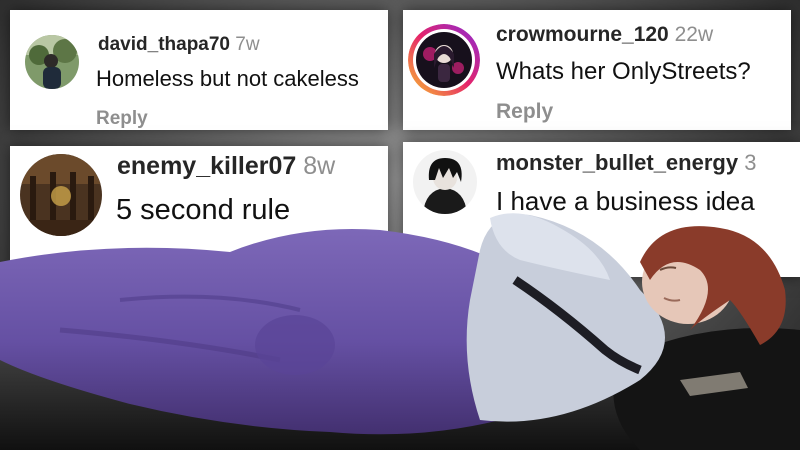 This screenshot has width=800, height=450. I want to click on comment-card-3: enemy_killer07 8w 5 second rule Reply, so click(199, 211).